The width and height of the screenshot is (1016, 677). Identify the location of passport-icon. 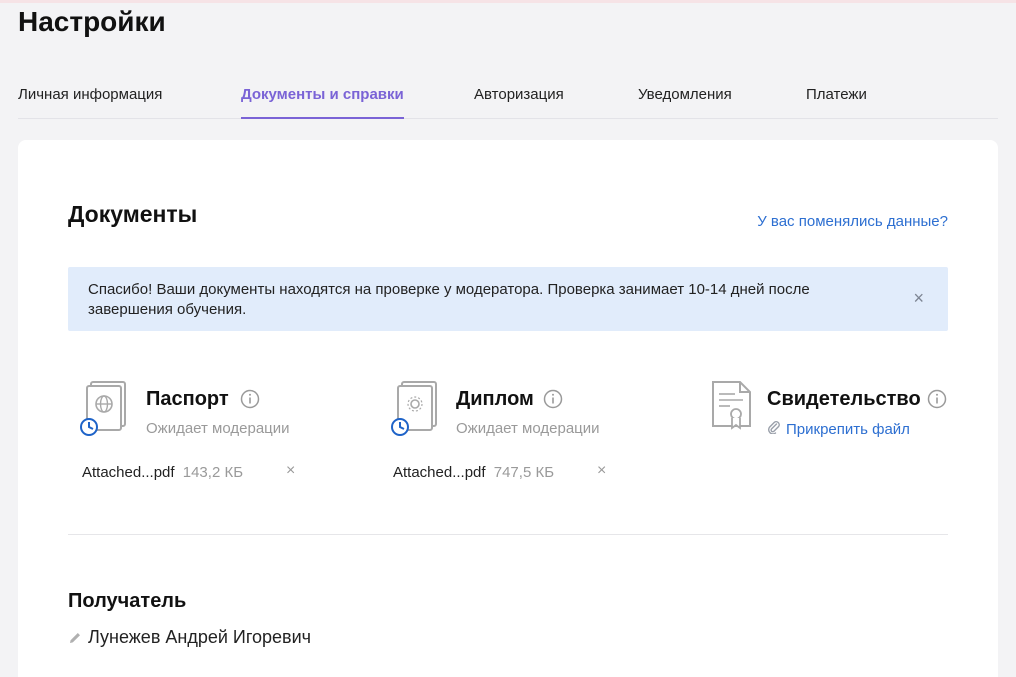
(103, 408).